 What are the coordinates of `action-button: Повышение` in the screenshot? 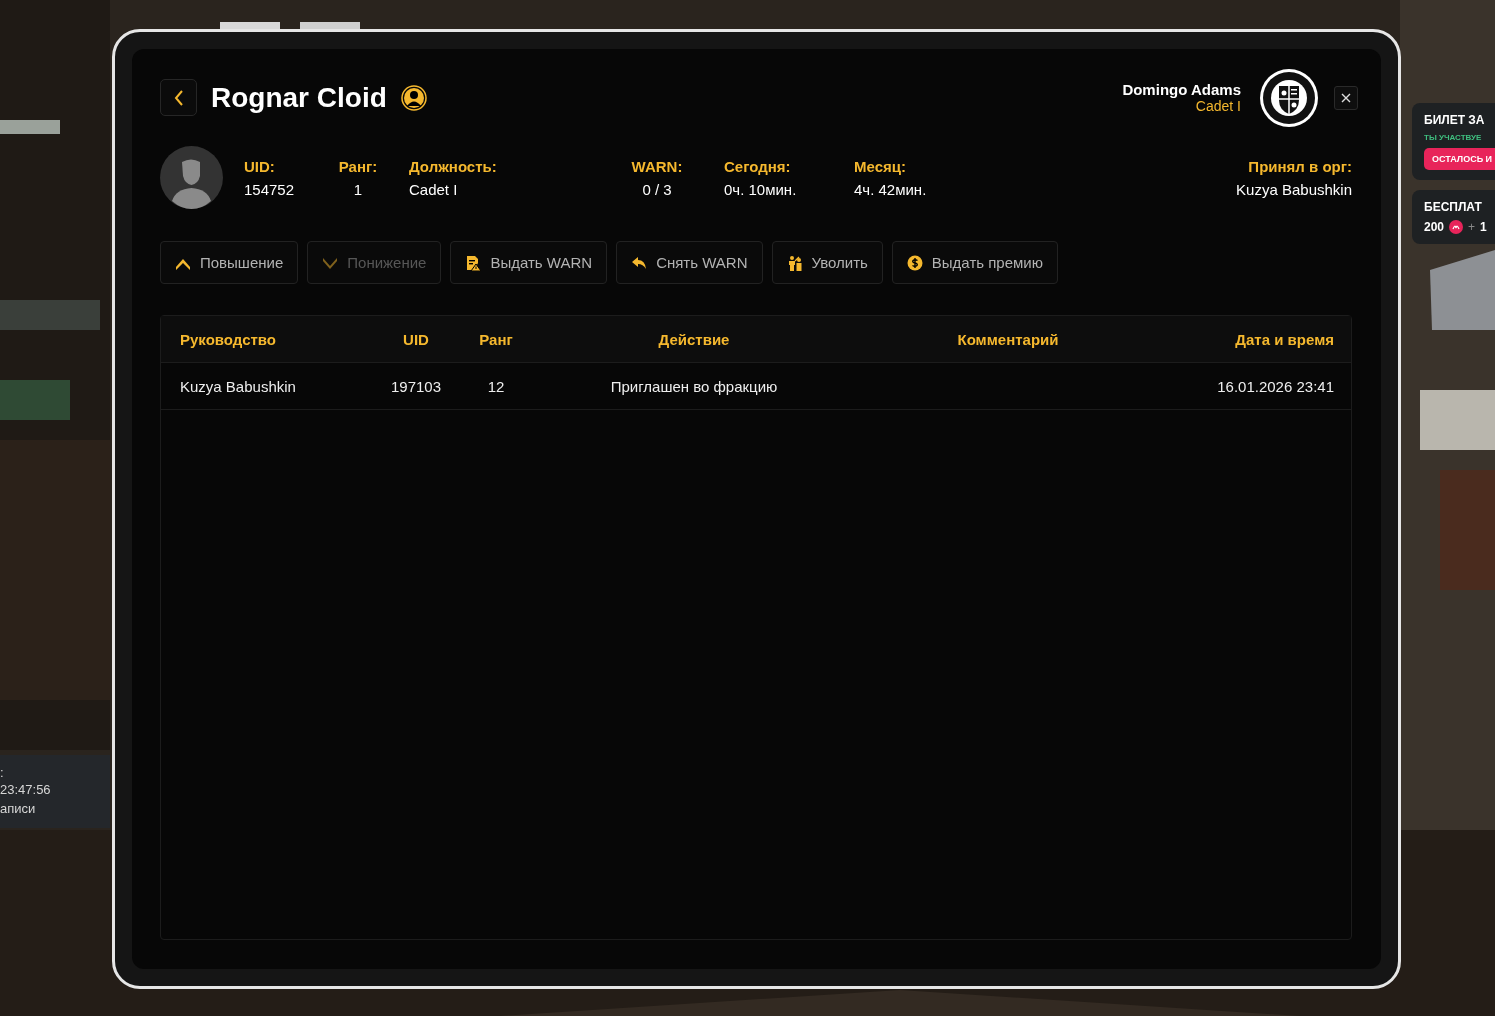 It's located at (229, 262).